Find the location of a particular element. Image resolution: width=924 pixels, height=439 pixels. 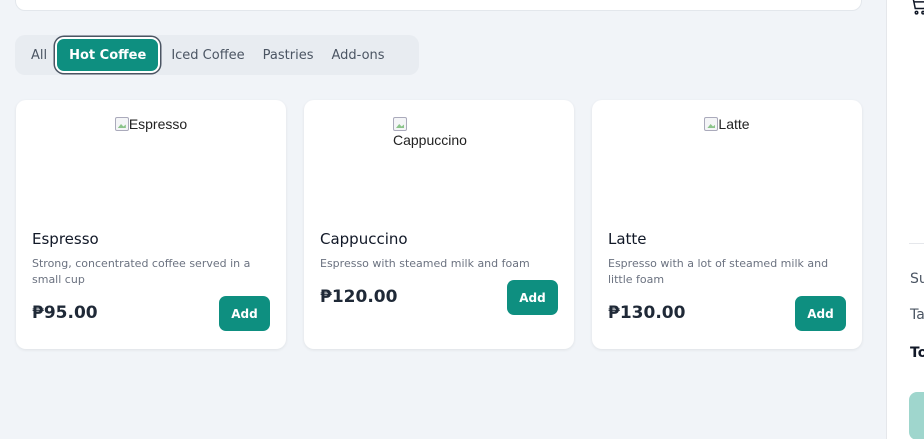

tab-add-ons: Add-ons is located at coordinates (358, 55).